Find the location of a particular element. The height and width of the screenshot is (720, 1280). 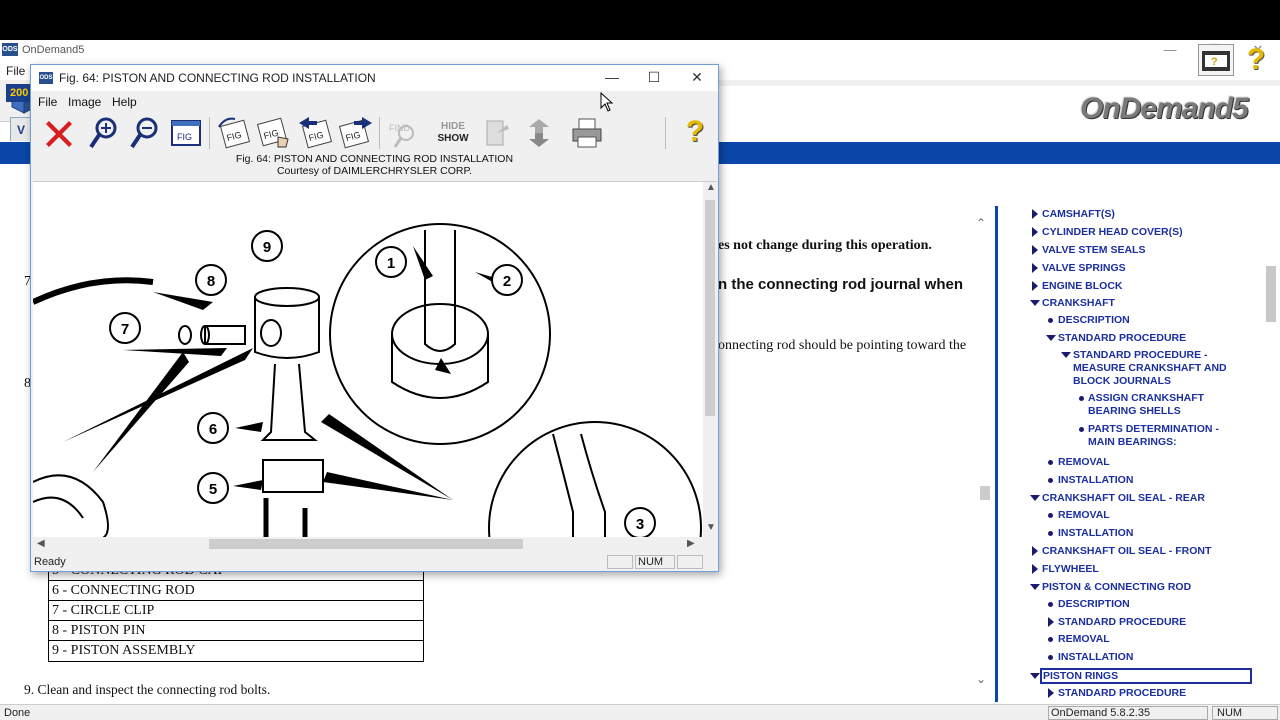

tree-selection-highlight is located at coordinates (1146, 676).